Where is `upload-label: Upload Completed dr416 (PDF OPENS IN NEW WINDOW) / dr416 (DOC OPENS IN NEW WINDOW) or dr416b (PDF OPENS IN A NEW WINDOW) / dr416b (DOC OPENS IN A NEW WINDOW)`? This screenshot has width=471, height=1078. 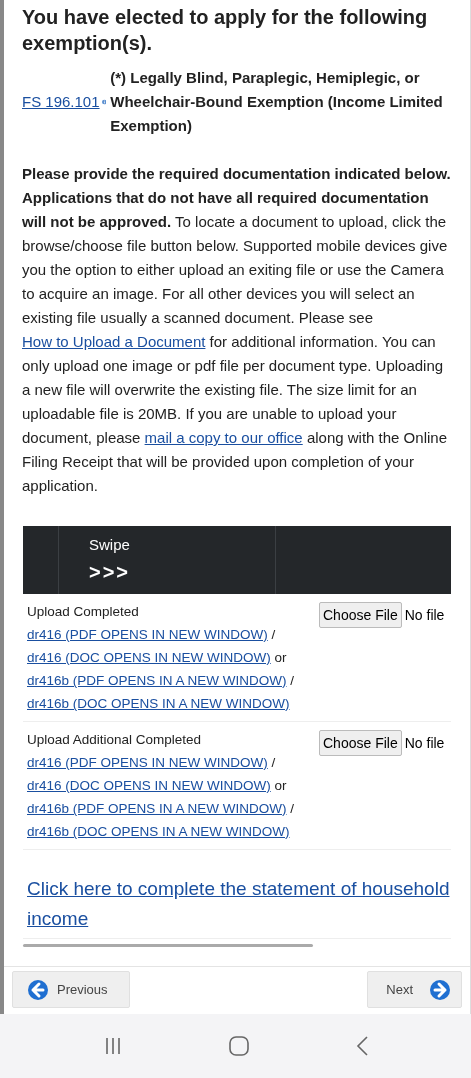
upload-label: Upload Completed dr416 (PDF OPENS IN NEW WINDOW) / dr416 (DOC OPENS IN NEW WINDOW) or dr416b (PDF OPENS IN A NEW WINDOW) / dr416b (DOC OPENS IN A NEW WINDOW) is located at coordinates (161, 658).